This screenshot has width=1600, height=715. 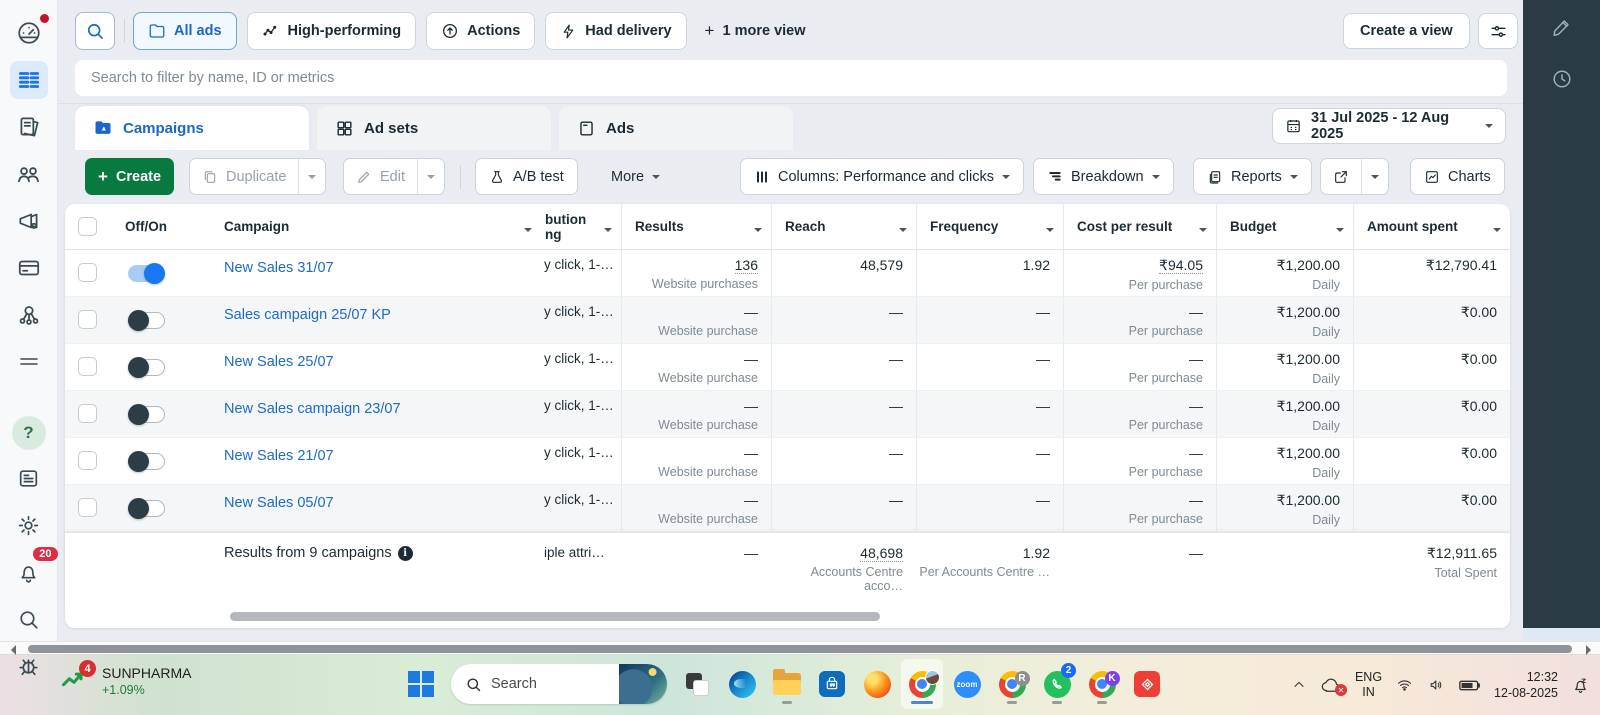 I want to click on tray-chevron-up, so click(x=1299, y=685).